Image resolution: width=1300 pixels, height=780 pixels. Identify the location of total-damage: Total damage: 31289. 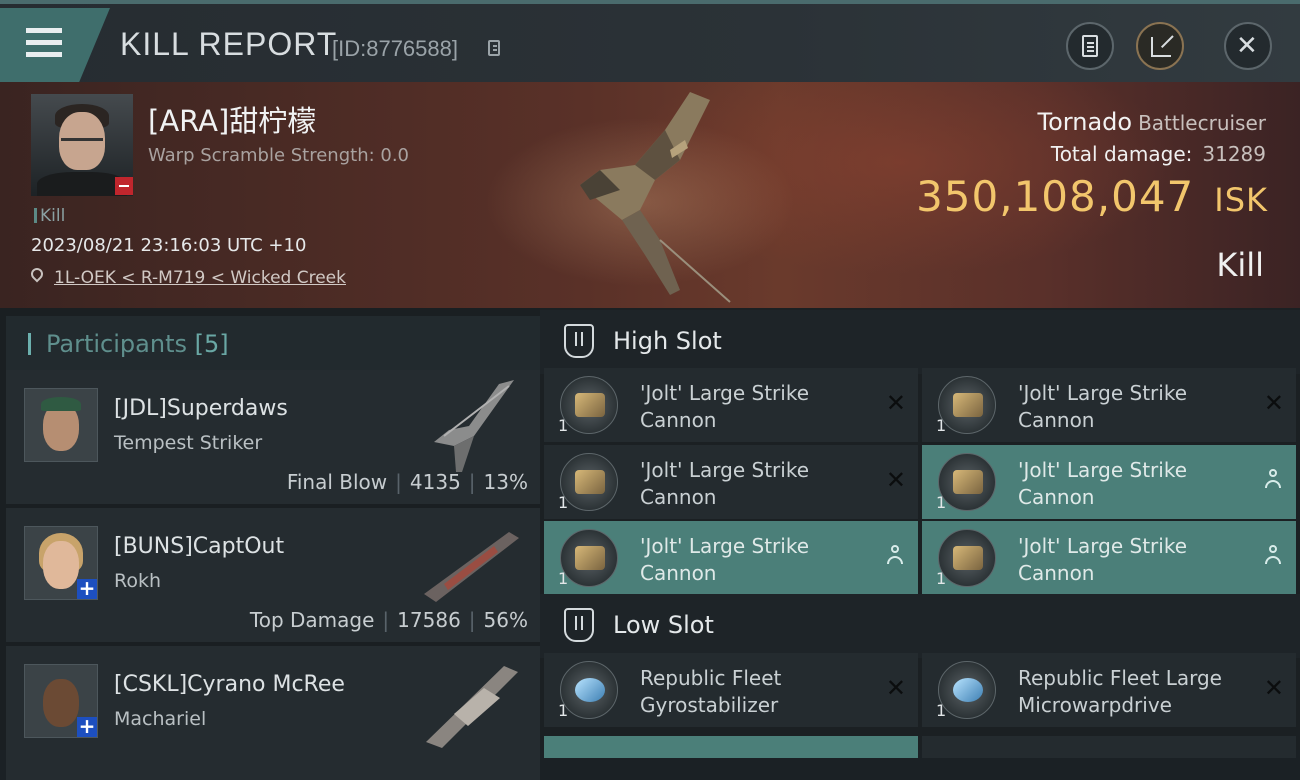
(1158, 154).